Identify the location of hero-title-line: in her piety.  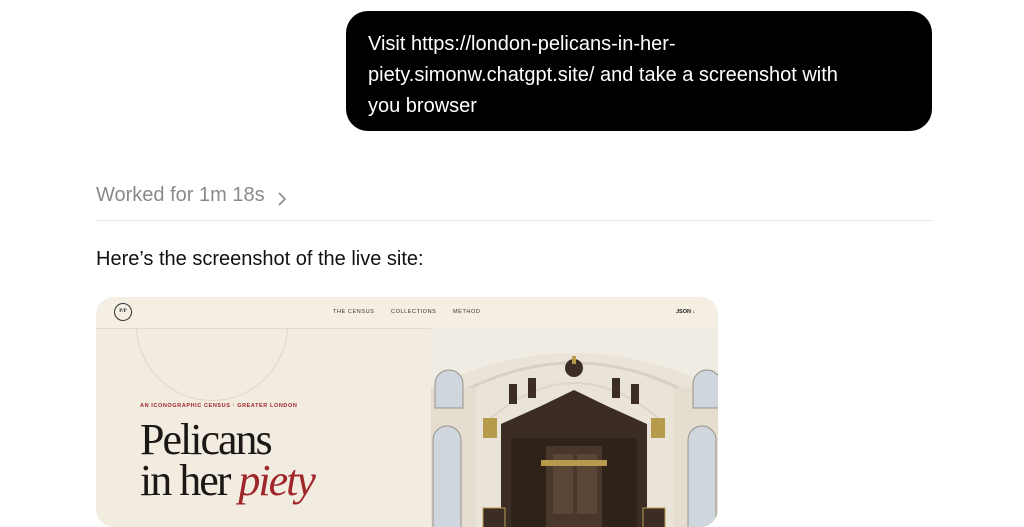
(228, 481).